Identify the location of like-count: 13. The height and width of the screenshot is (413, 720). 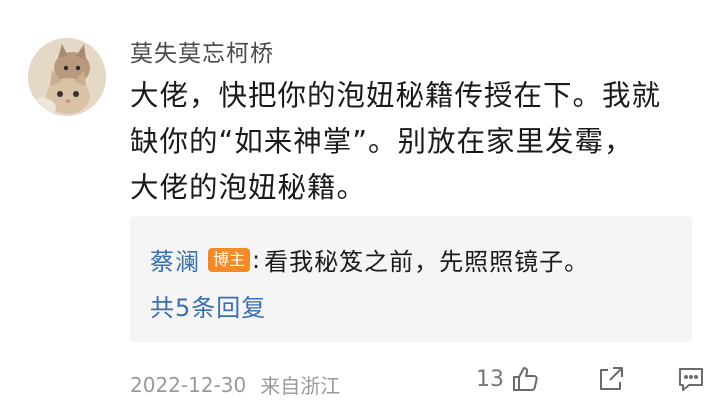
(490, 379).